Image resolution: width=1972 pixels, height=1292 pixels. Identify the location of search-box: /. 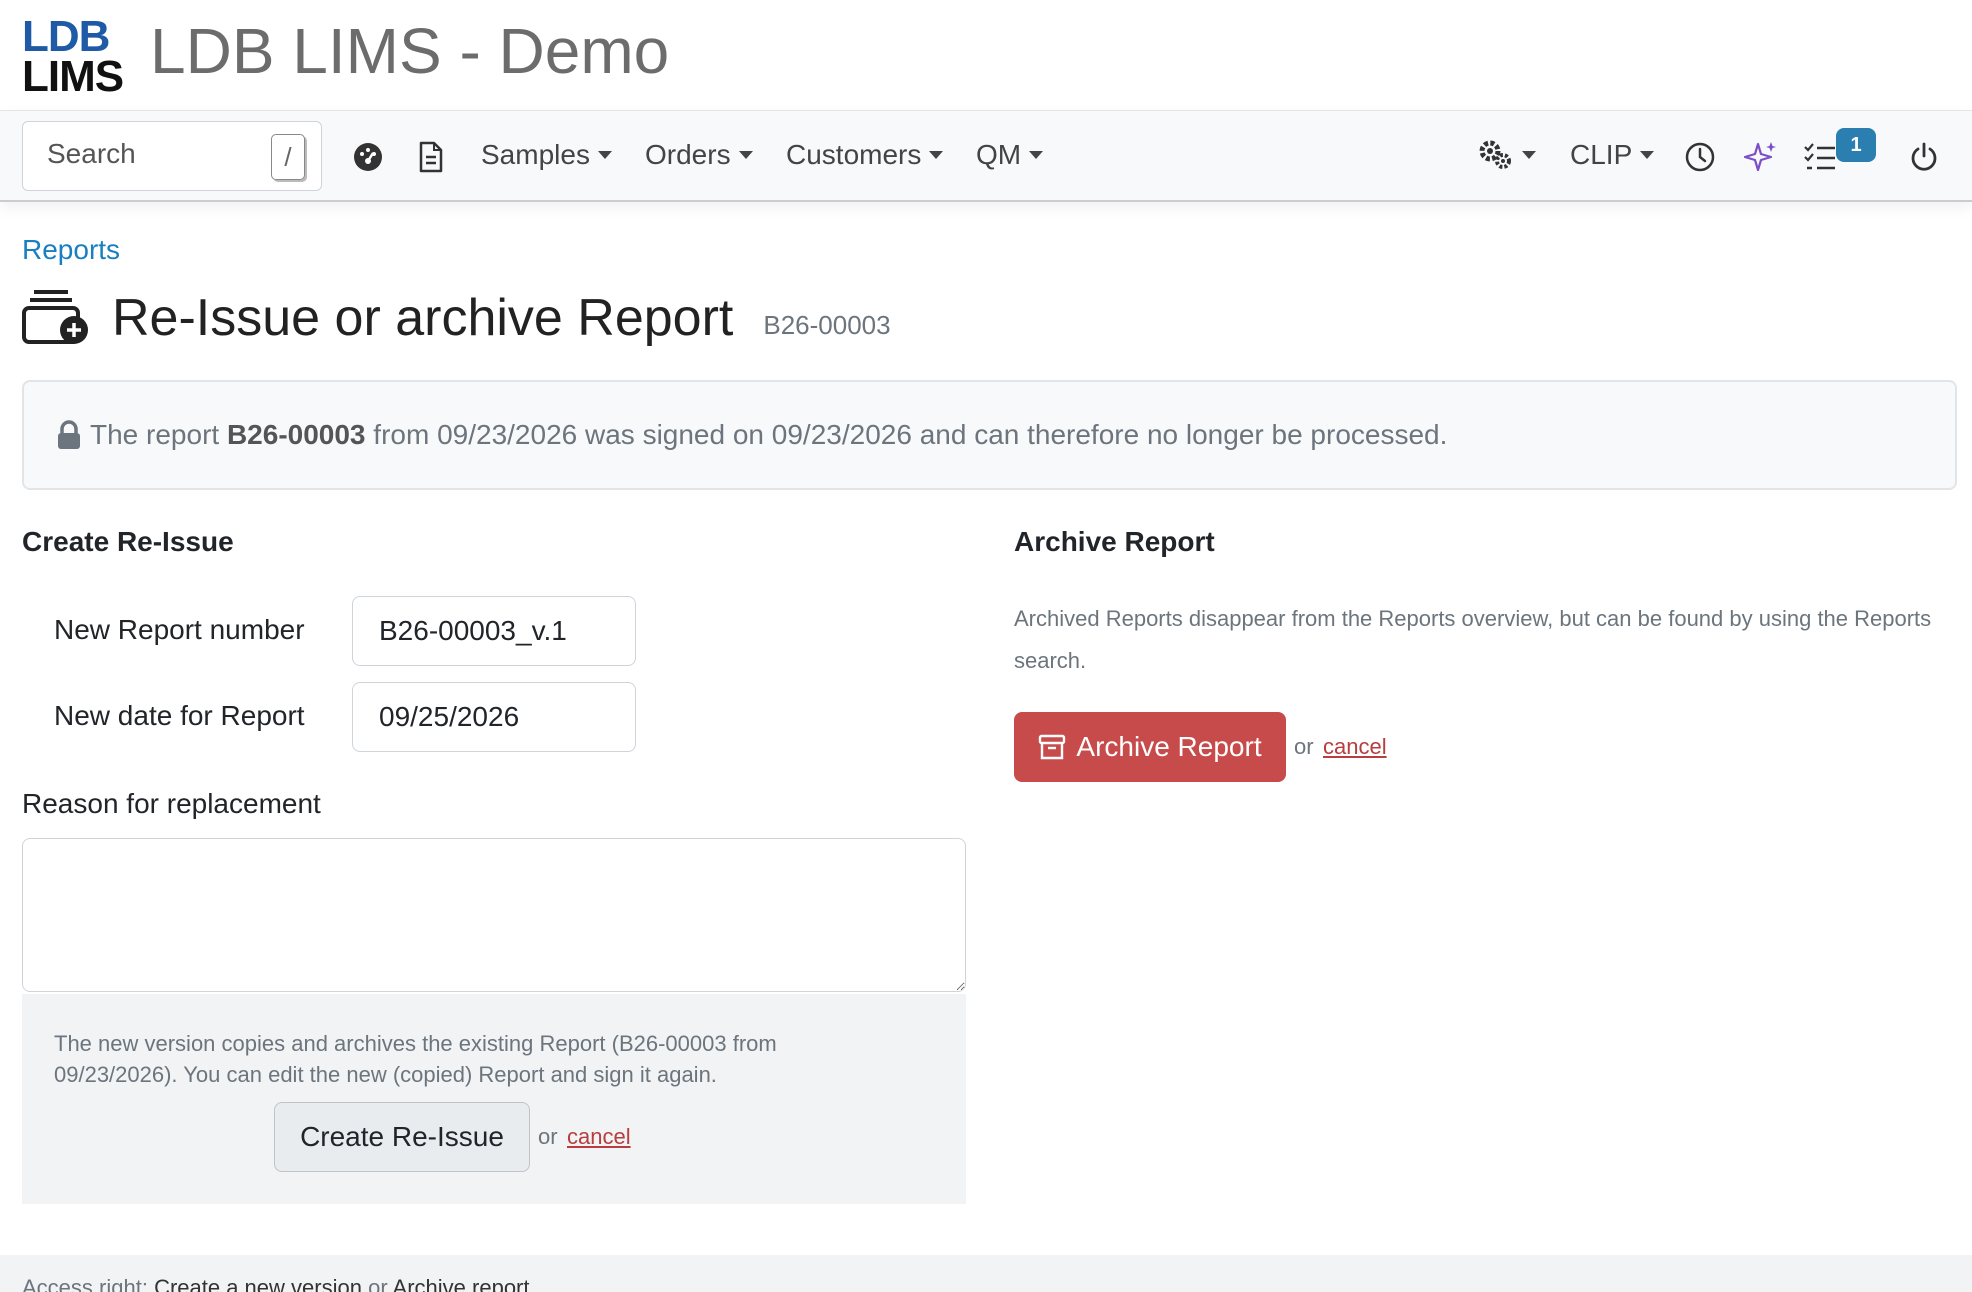
(172, 156).